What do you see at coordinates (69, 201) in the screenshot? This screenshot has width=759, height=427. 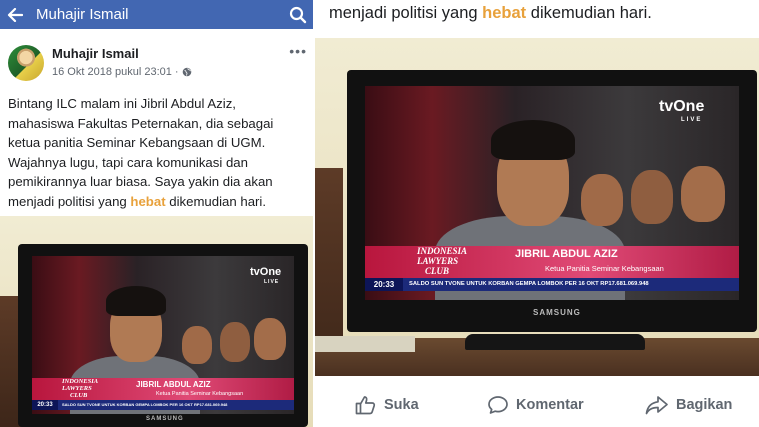 I see `post-line-prefix: menjadi politisi yang` at bounding box center [69, 201].